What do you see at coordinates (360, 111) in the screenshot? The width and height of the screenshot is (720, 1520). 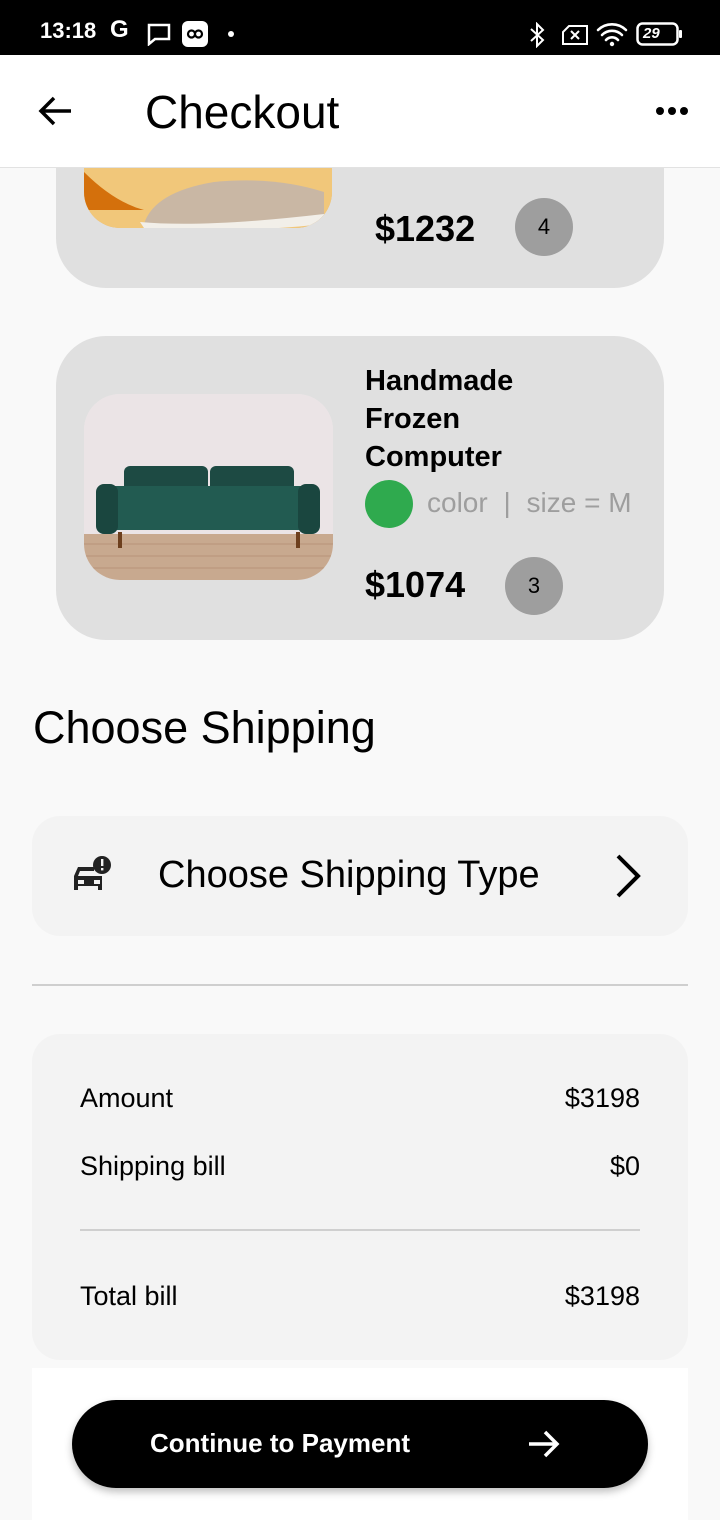 I see `app-bar: Checkout` at bounding box center [360, 111].